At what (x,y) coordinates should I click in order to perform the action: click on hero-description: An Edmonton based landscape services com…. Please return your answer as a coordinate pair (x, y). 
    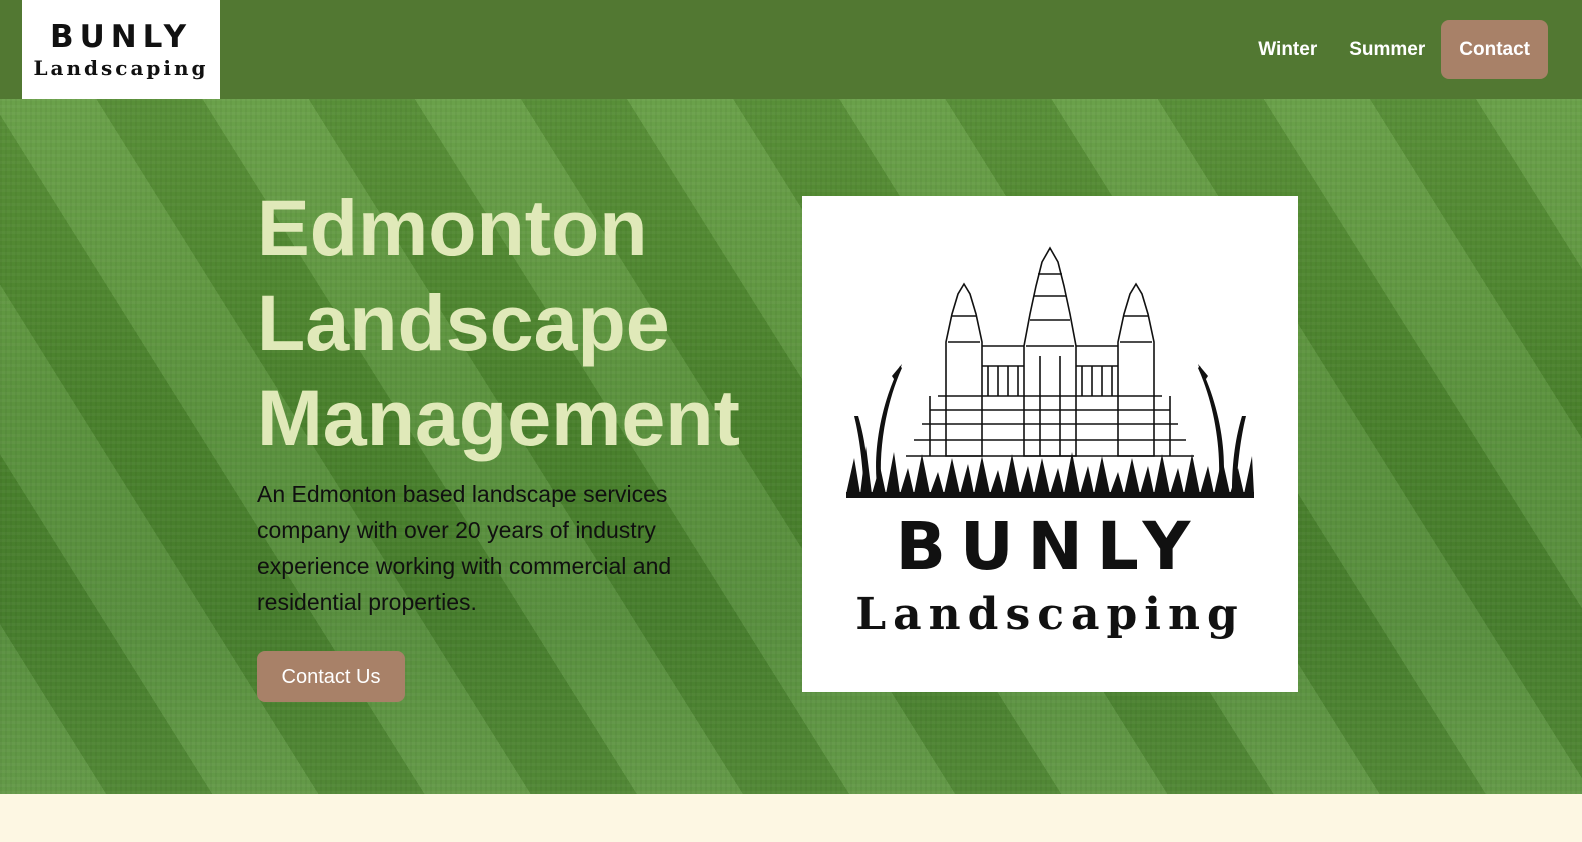
    Looking at the image, I should click on (464, 548).